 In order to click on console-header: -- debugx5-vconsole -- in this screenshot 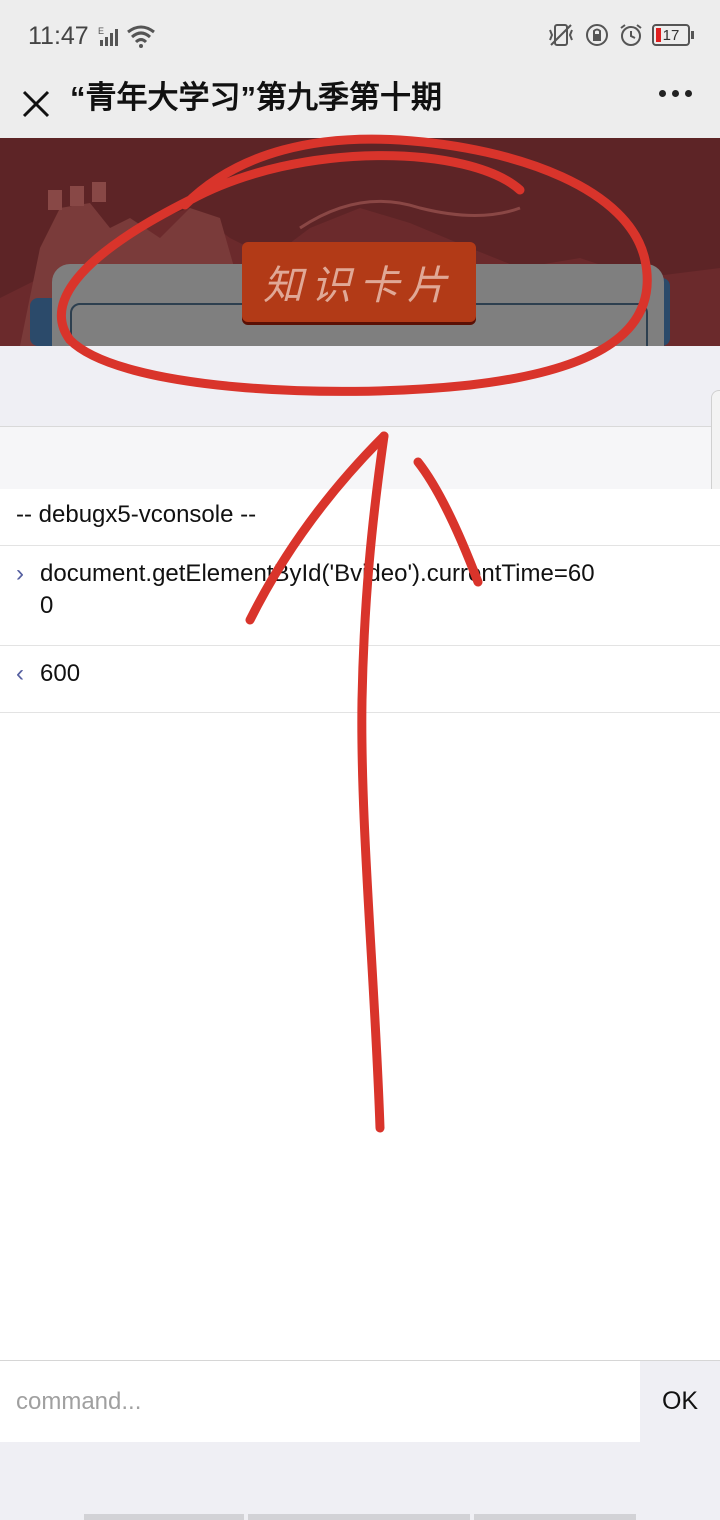, I will do `click(360, 517)`.